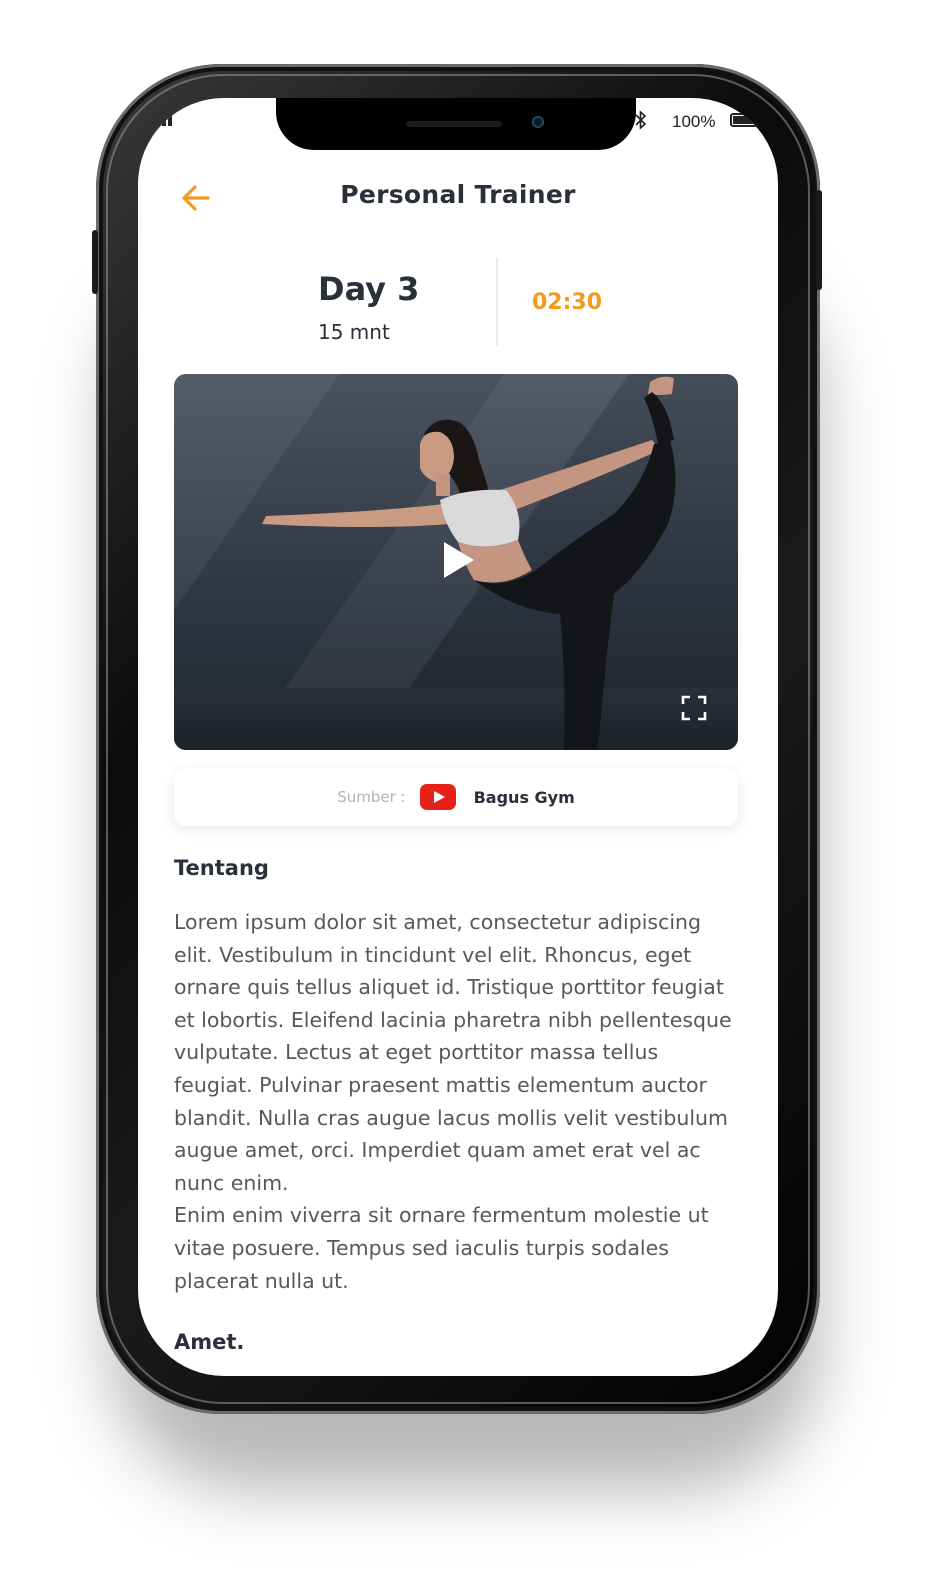  I want to click on speaker-grille, so click(454, 124).